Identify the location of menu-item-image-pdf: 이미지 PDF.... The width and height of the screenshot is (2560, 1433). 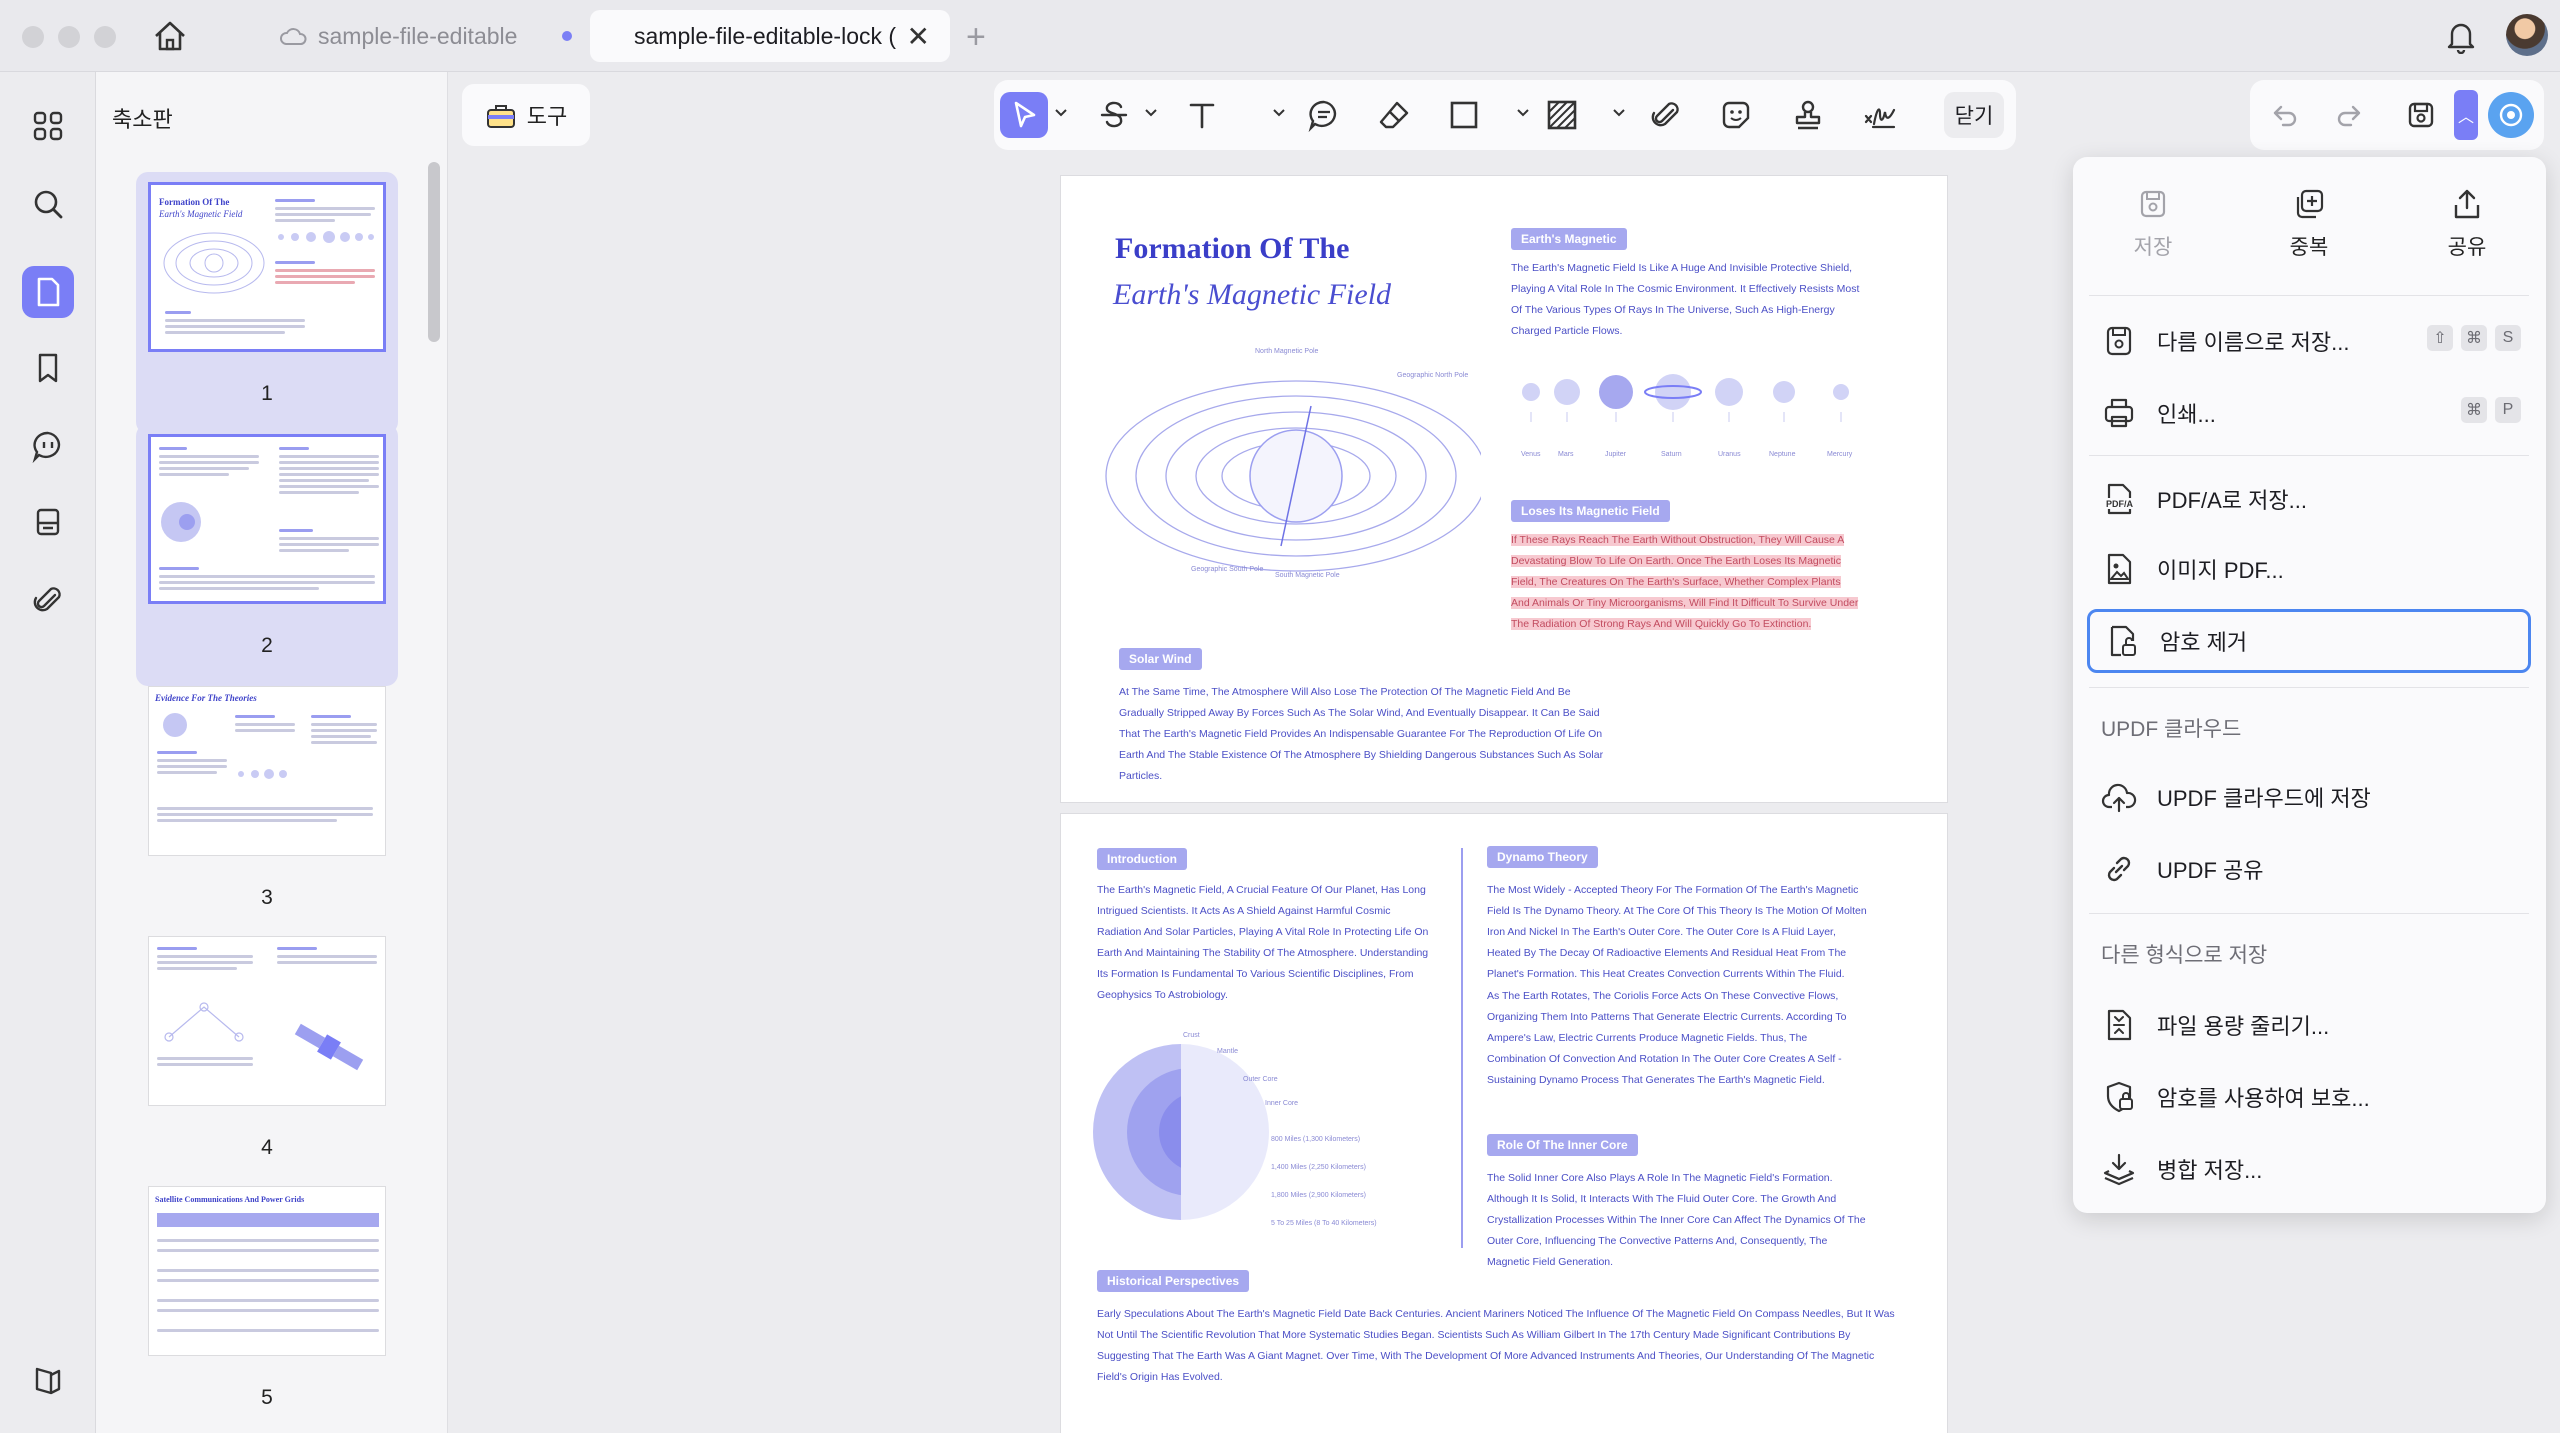
(2309, 569).